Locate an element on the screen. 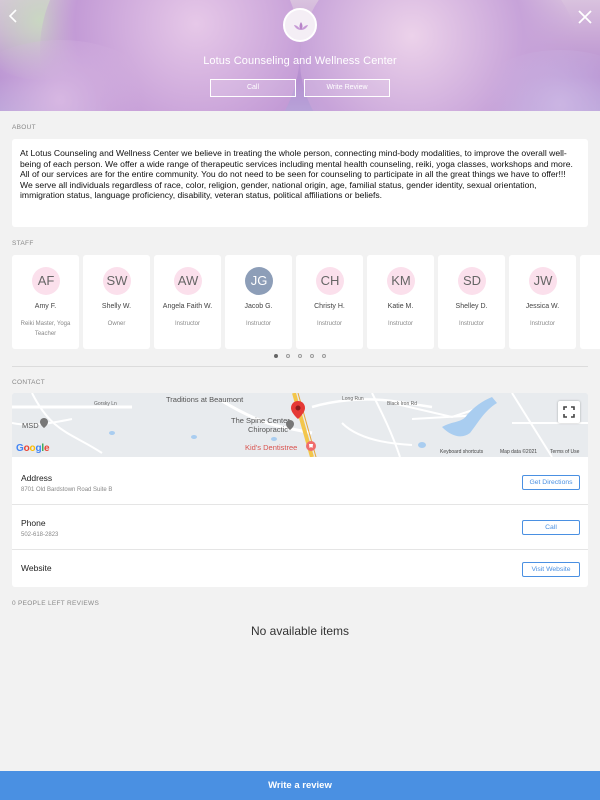  chevron-left-icon is located at coordinates (14, 16).